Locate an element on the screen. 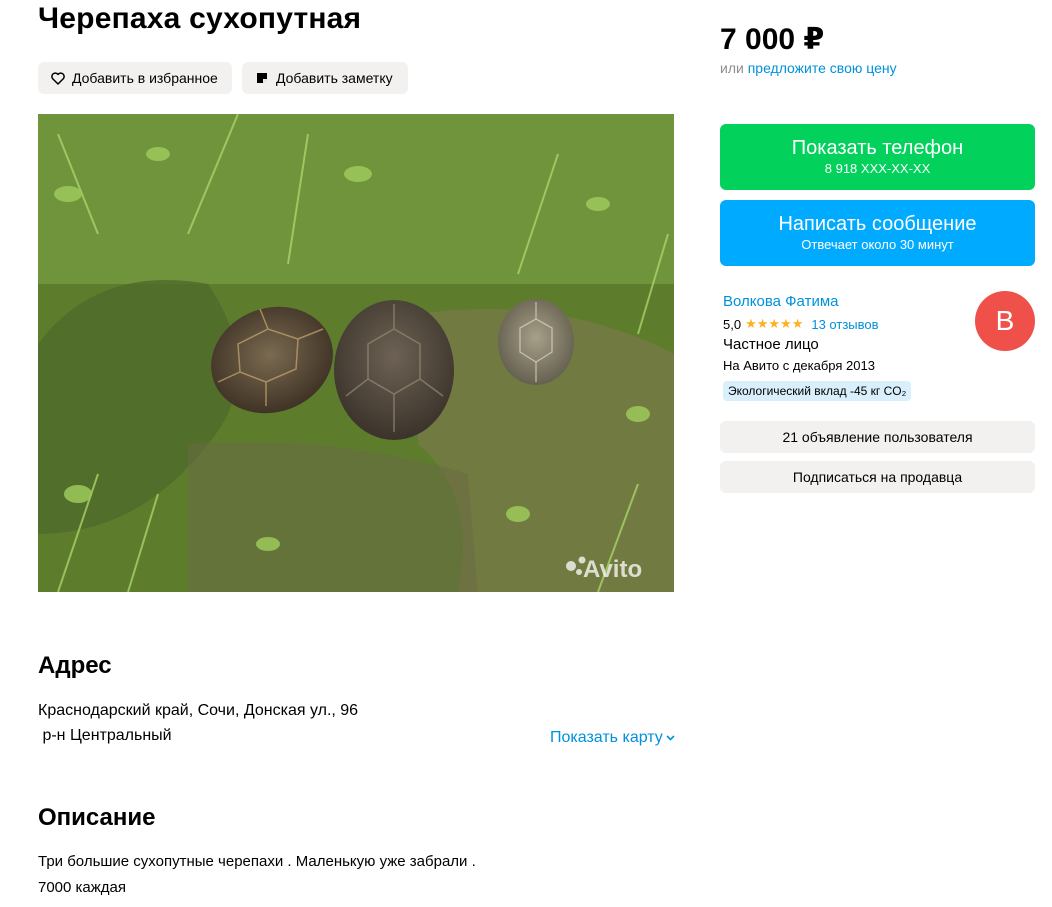  offer-price-link: предложите свою цену is located at coordinates (822, 68).